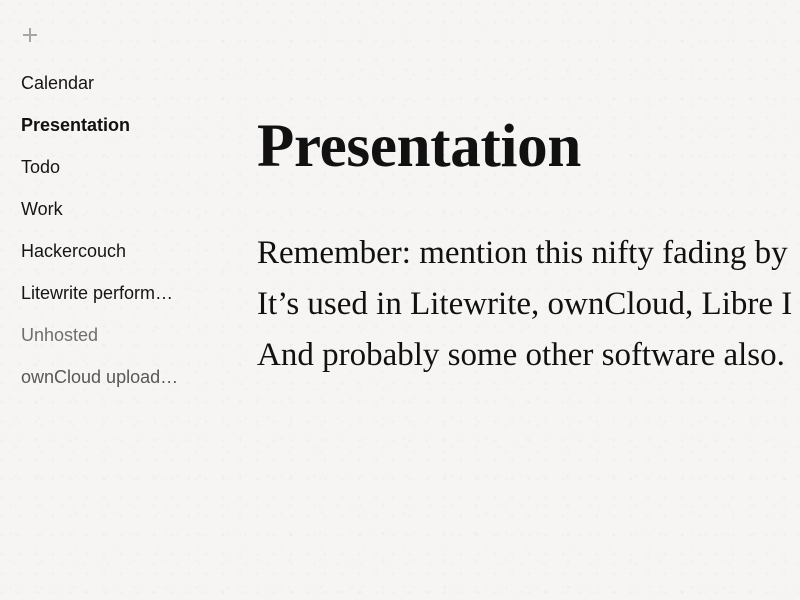  What do you see at coordinates (105, 125) in the screenshot?
I see `sidebar-item-presentation: Presentation` at bounding box center [105, 125].